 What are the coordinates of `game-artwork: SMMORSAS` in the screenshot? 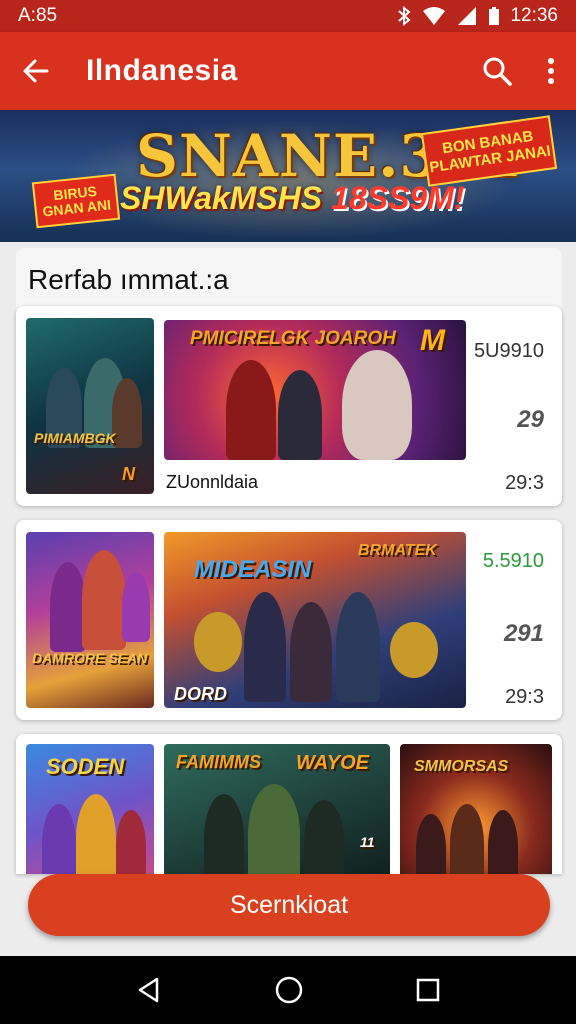 It's located at (476, 809).